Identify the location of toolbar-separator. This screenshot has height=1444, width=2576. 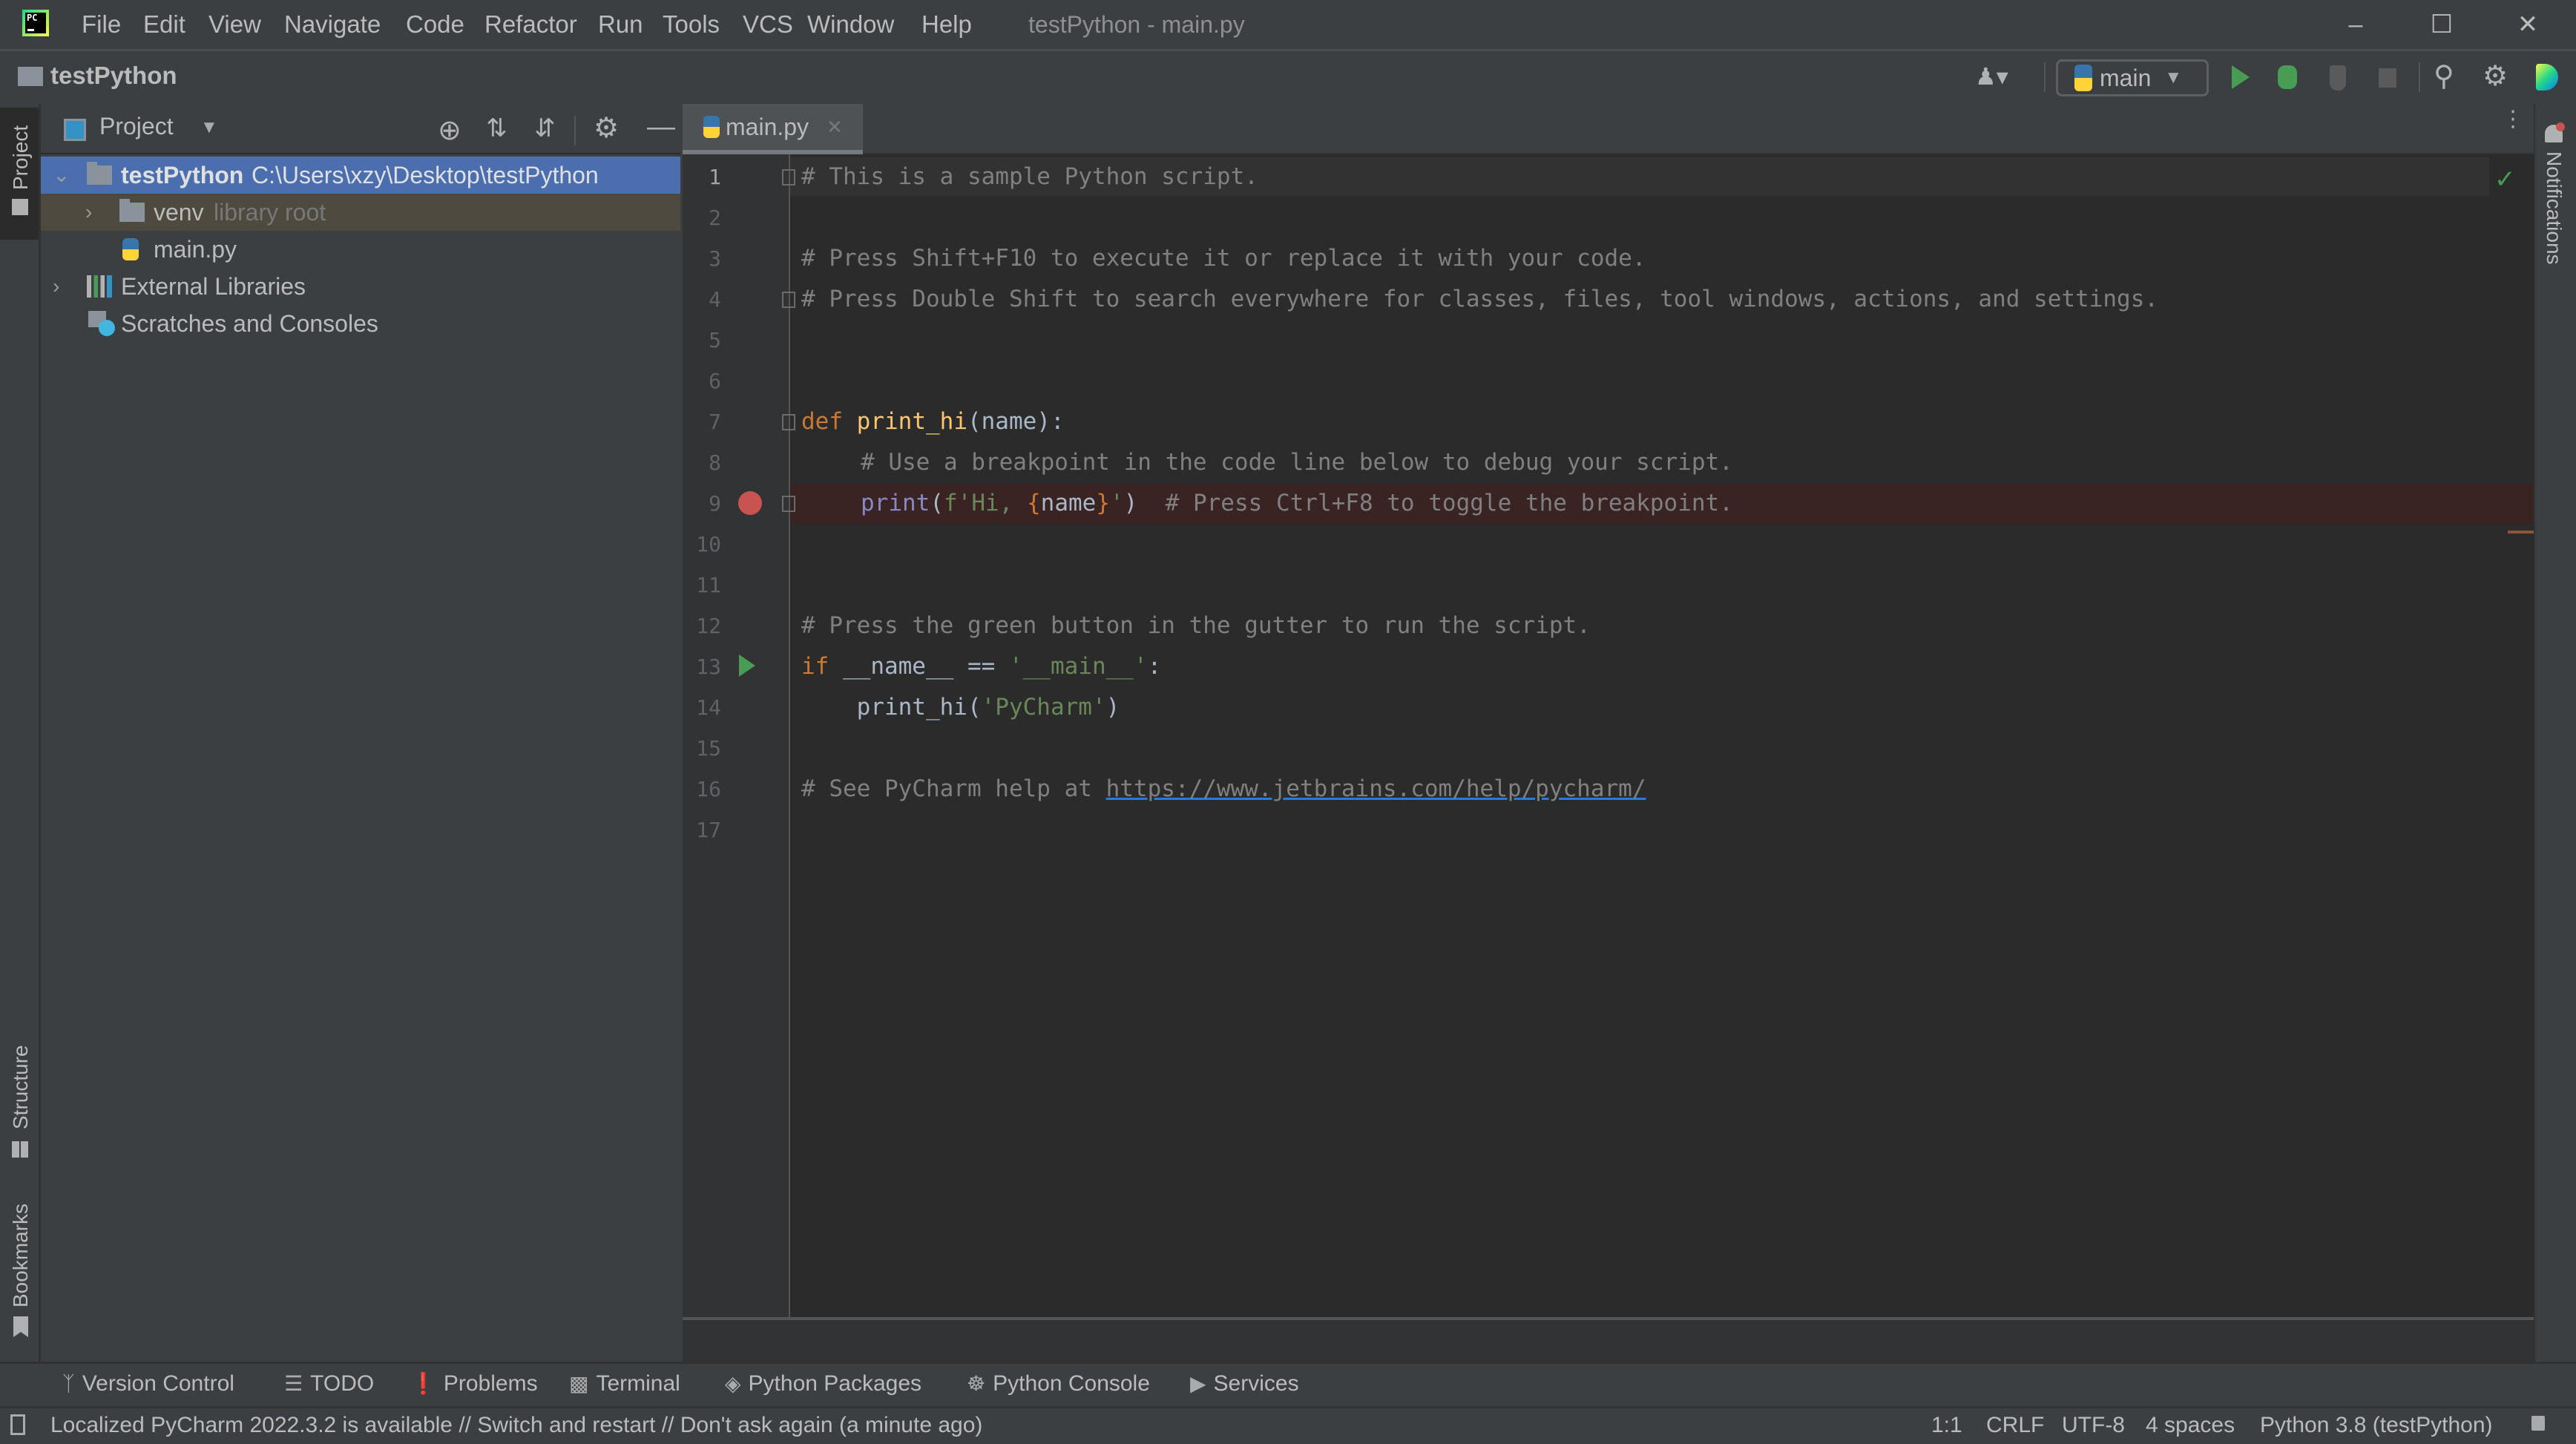
(2045, 77).